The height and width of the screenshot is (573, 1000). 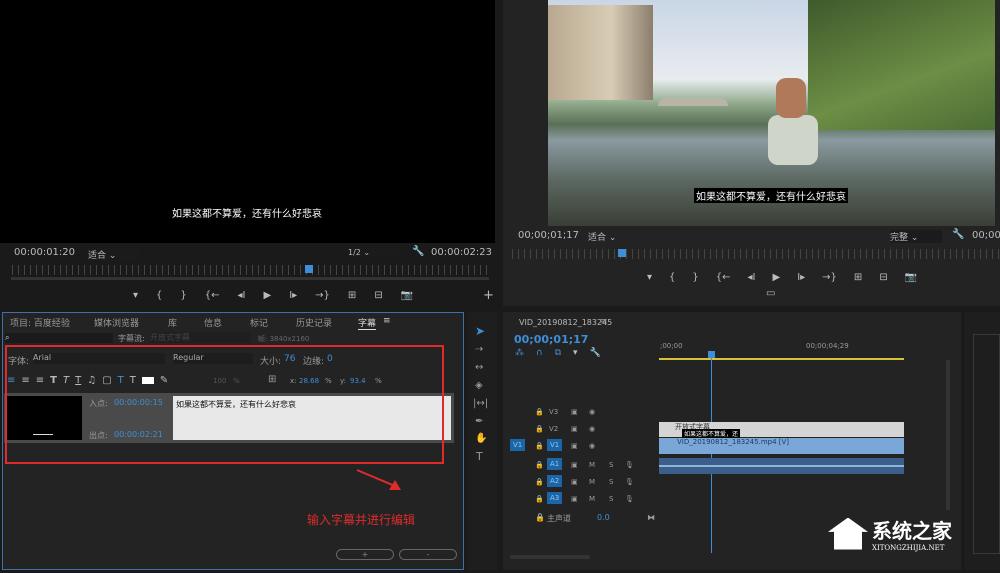 What do you see at coordinates (249, 270) in the screenshot?
I see `source-time-ruler` at bounding box center [249, 270].